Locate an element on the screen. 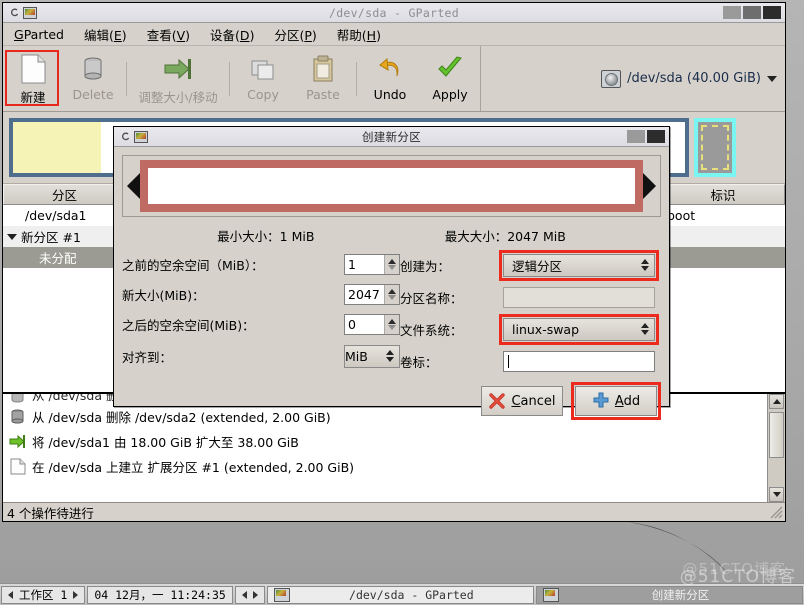 Image resolution: width=804 pixels, height=605 pixels. maximize-button is located at coordinates (752, 12).